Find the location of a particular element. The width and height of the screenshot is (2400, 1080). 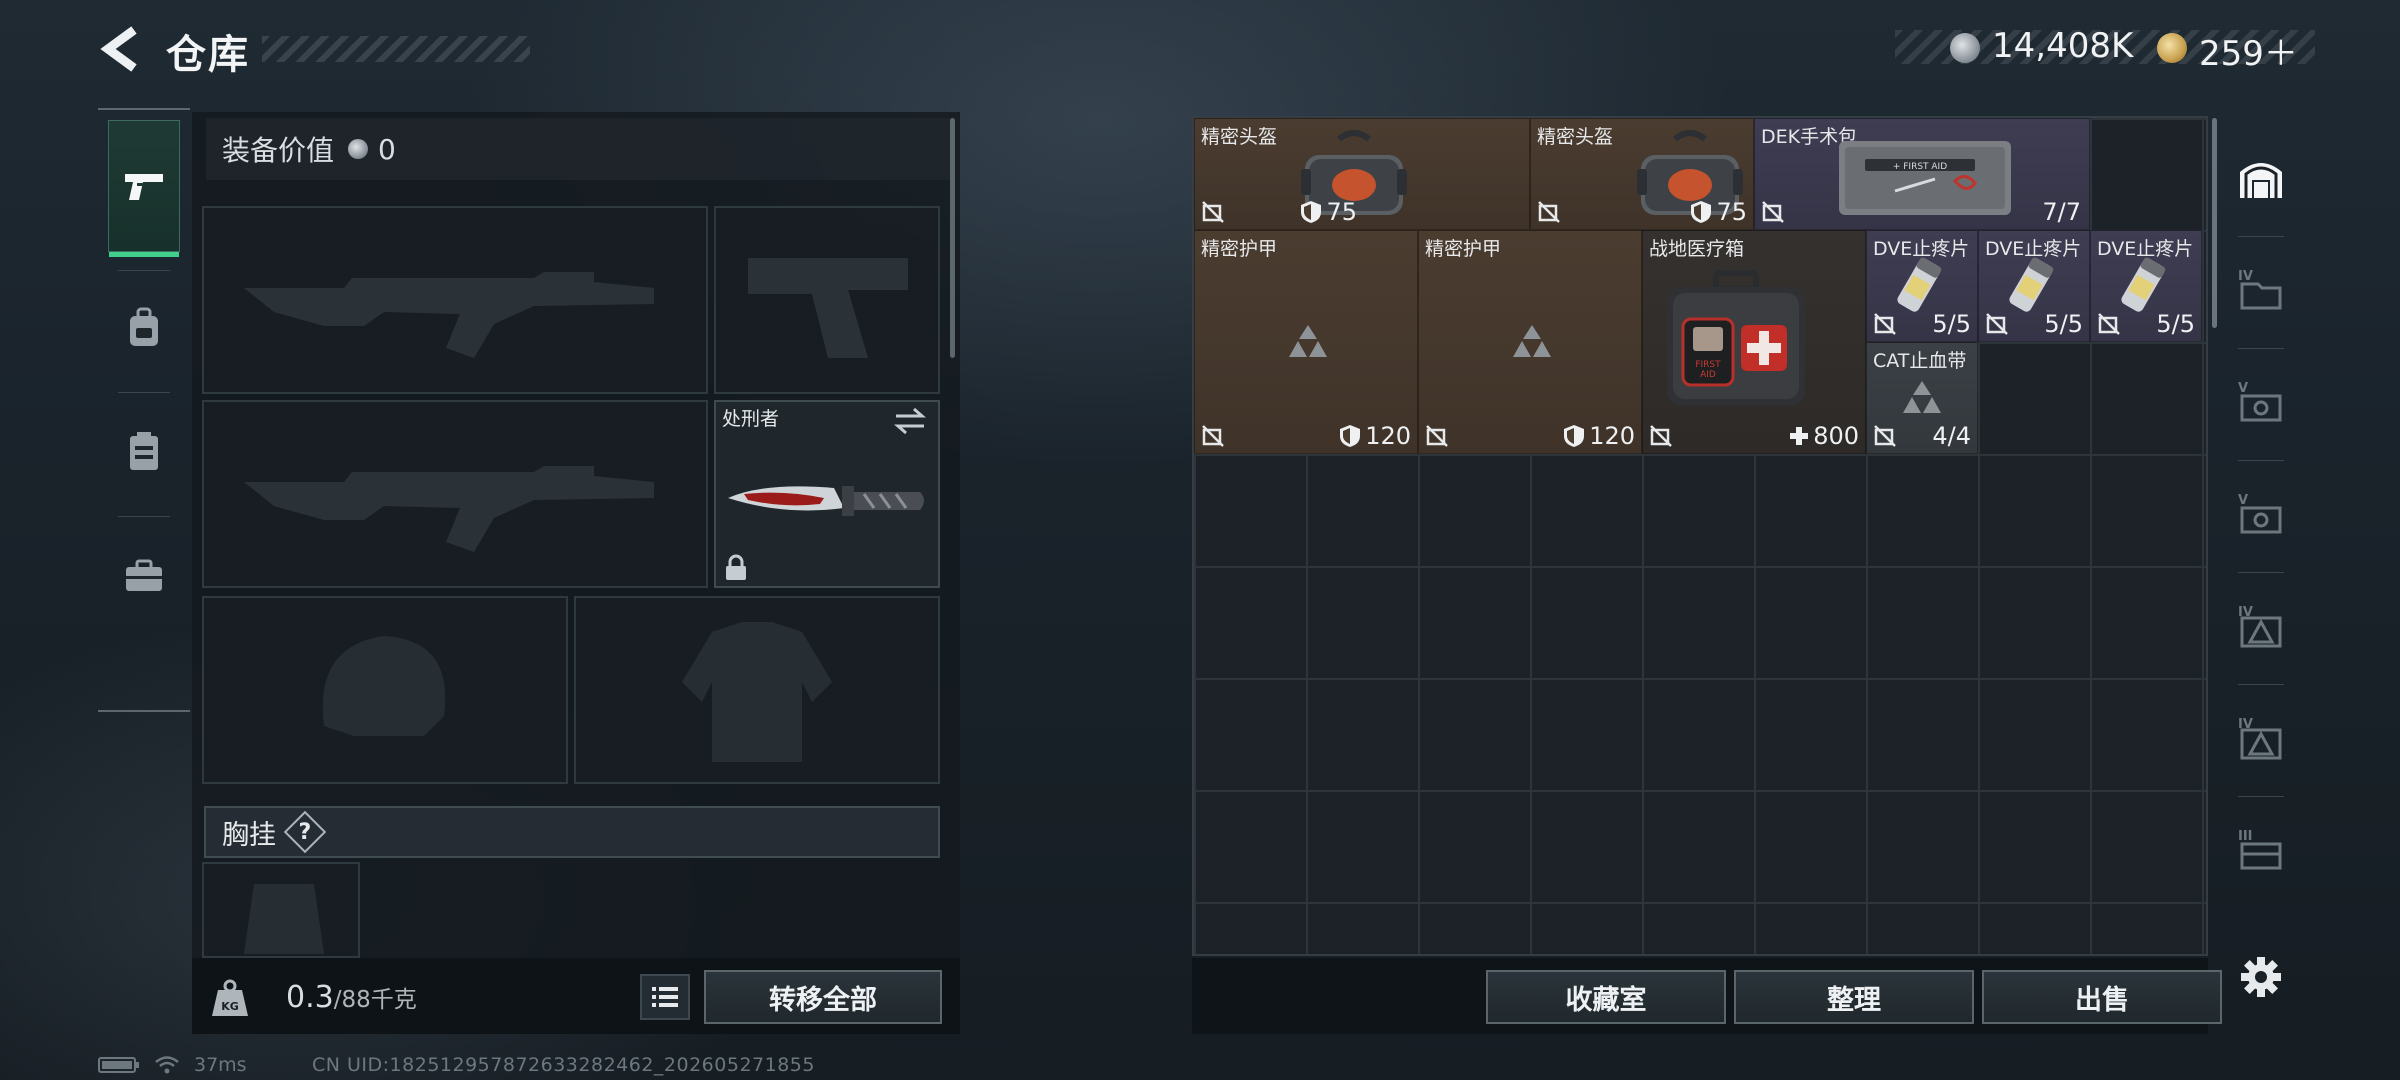

body-armor-slot is located at coordinates (757, 690).